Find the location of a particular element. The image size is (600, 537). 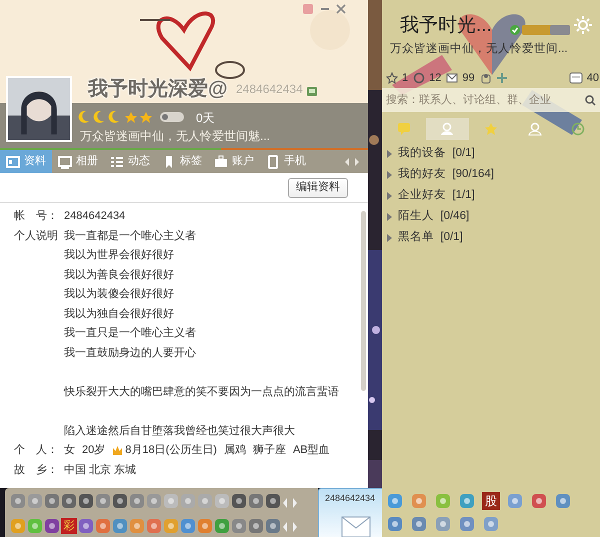

settings-icon is located at coordinates (583, 25).